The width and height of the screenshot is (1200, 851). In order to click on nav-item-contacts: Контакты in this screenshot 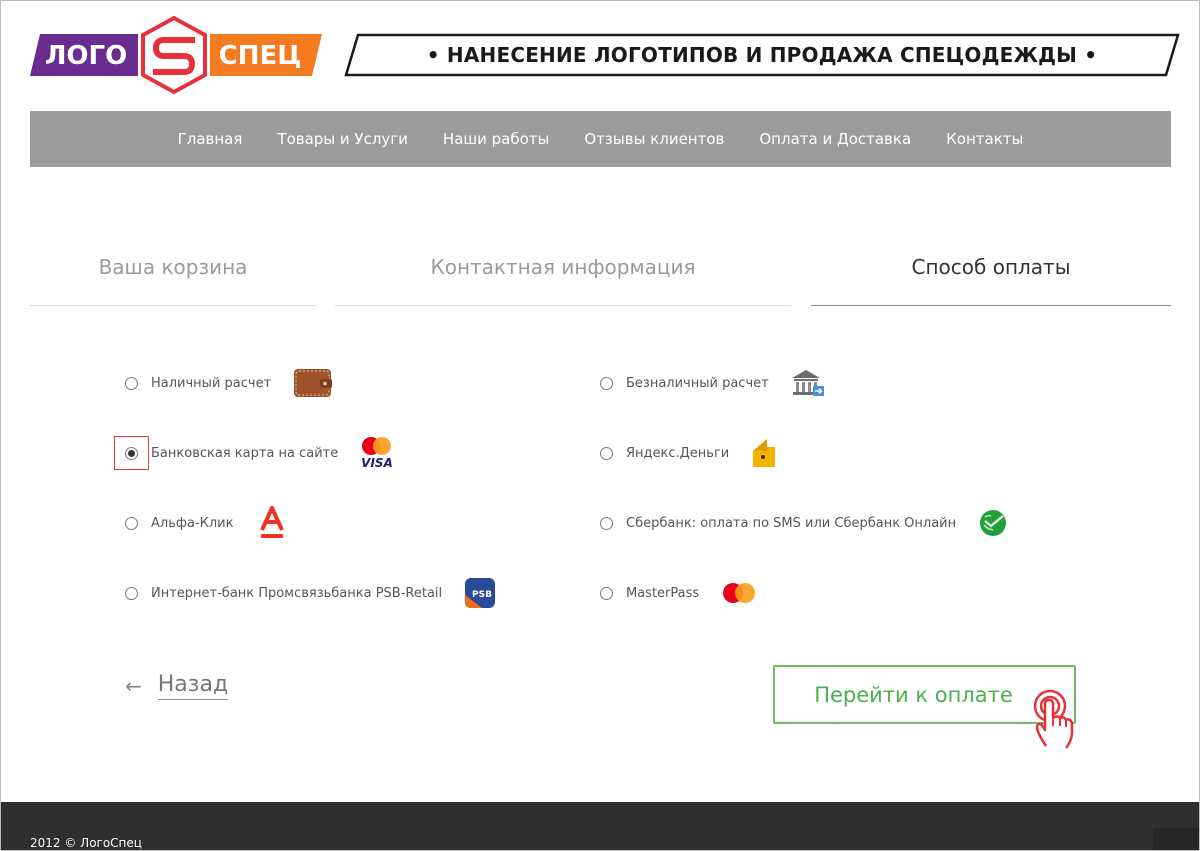, I will do `click(984, 139)`.